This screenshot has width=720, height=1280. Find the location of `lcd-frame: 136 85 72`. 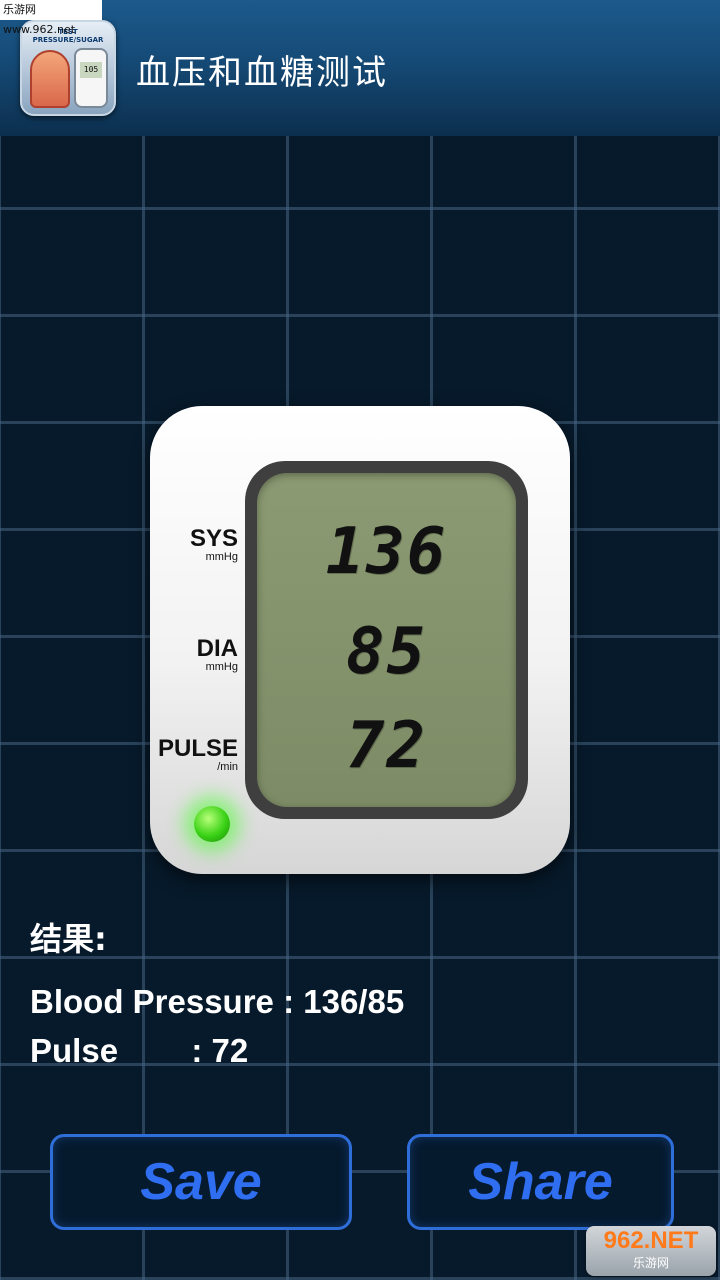

lcd-frame: 136 85 72 is located at coordinates (386, 640).